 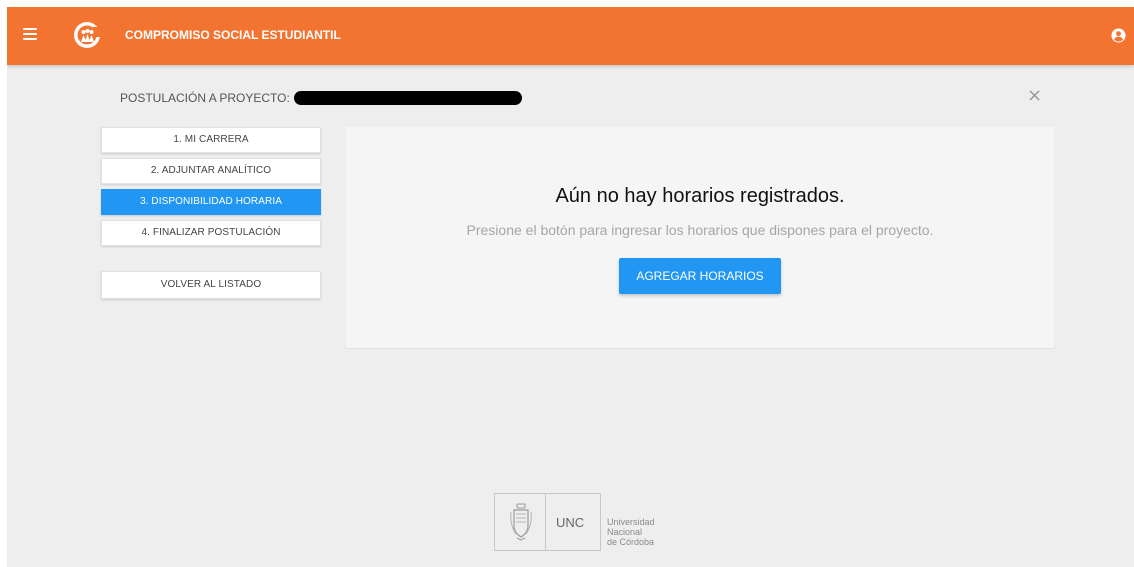 What do you see at coordinates (631, 542) in the screenshot?
I see `university-name-line3: de Córdoba` at bounding box center [631, 542].